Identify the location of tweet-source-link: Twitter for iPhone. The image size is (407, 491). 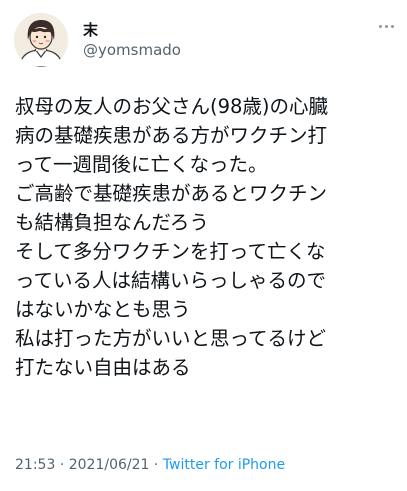
(224, 465).